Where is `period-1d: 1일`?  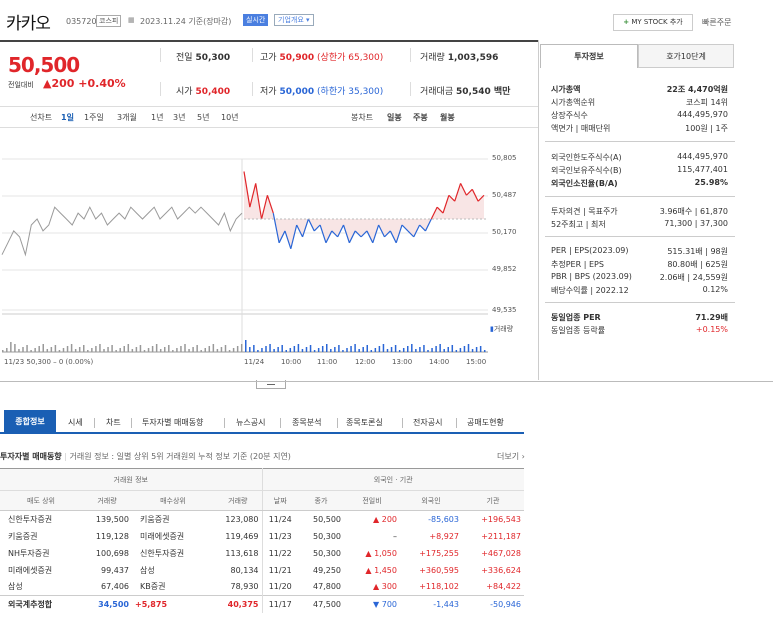
period-1d: 1일 is located at coordinates (67, 117).